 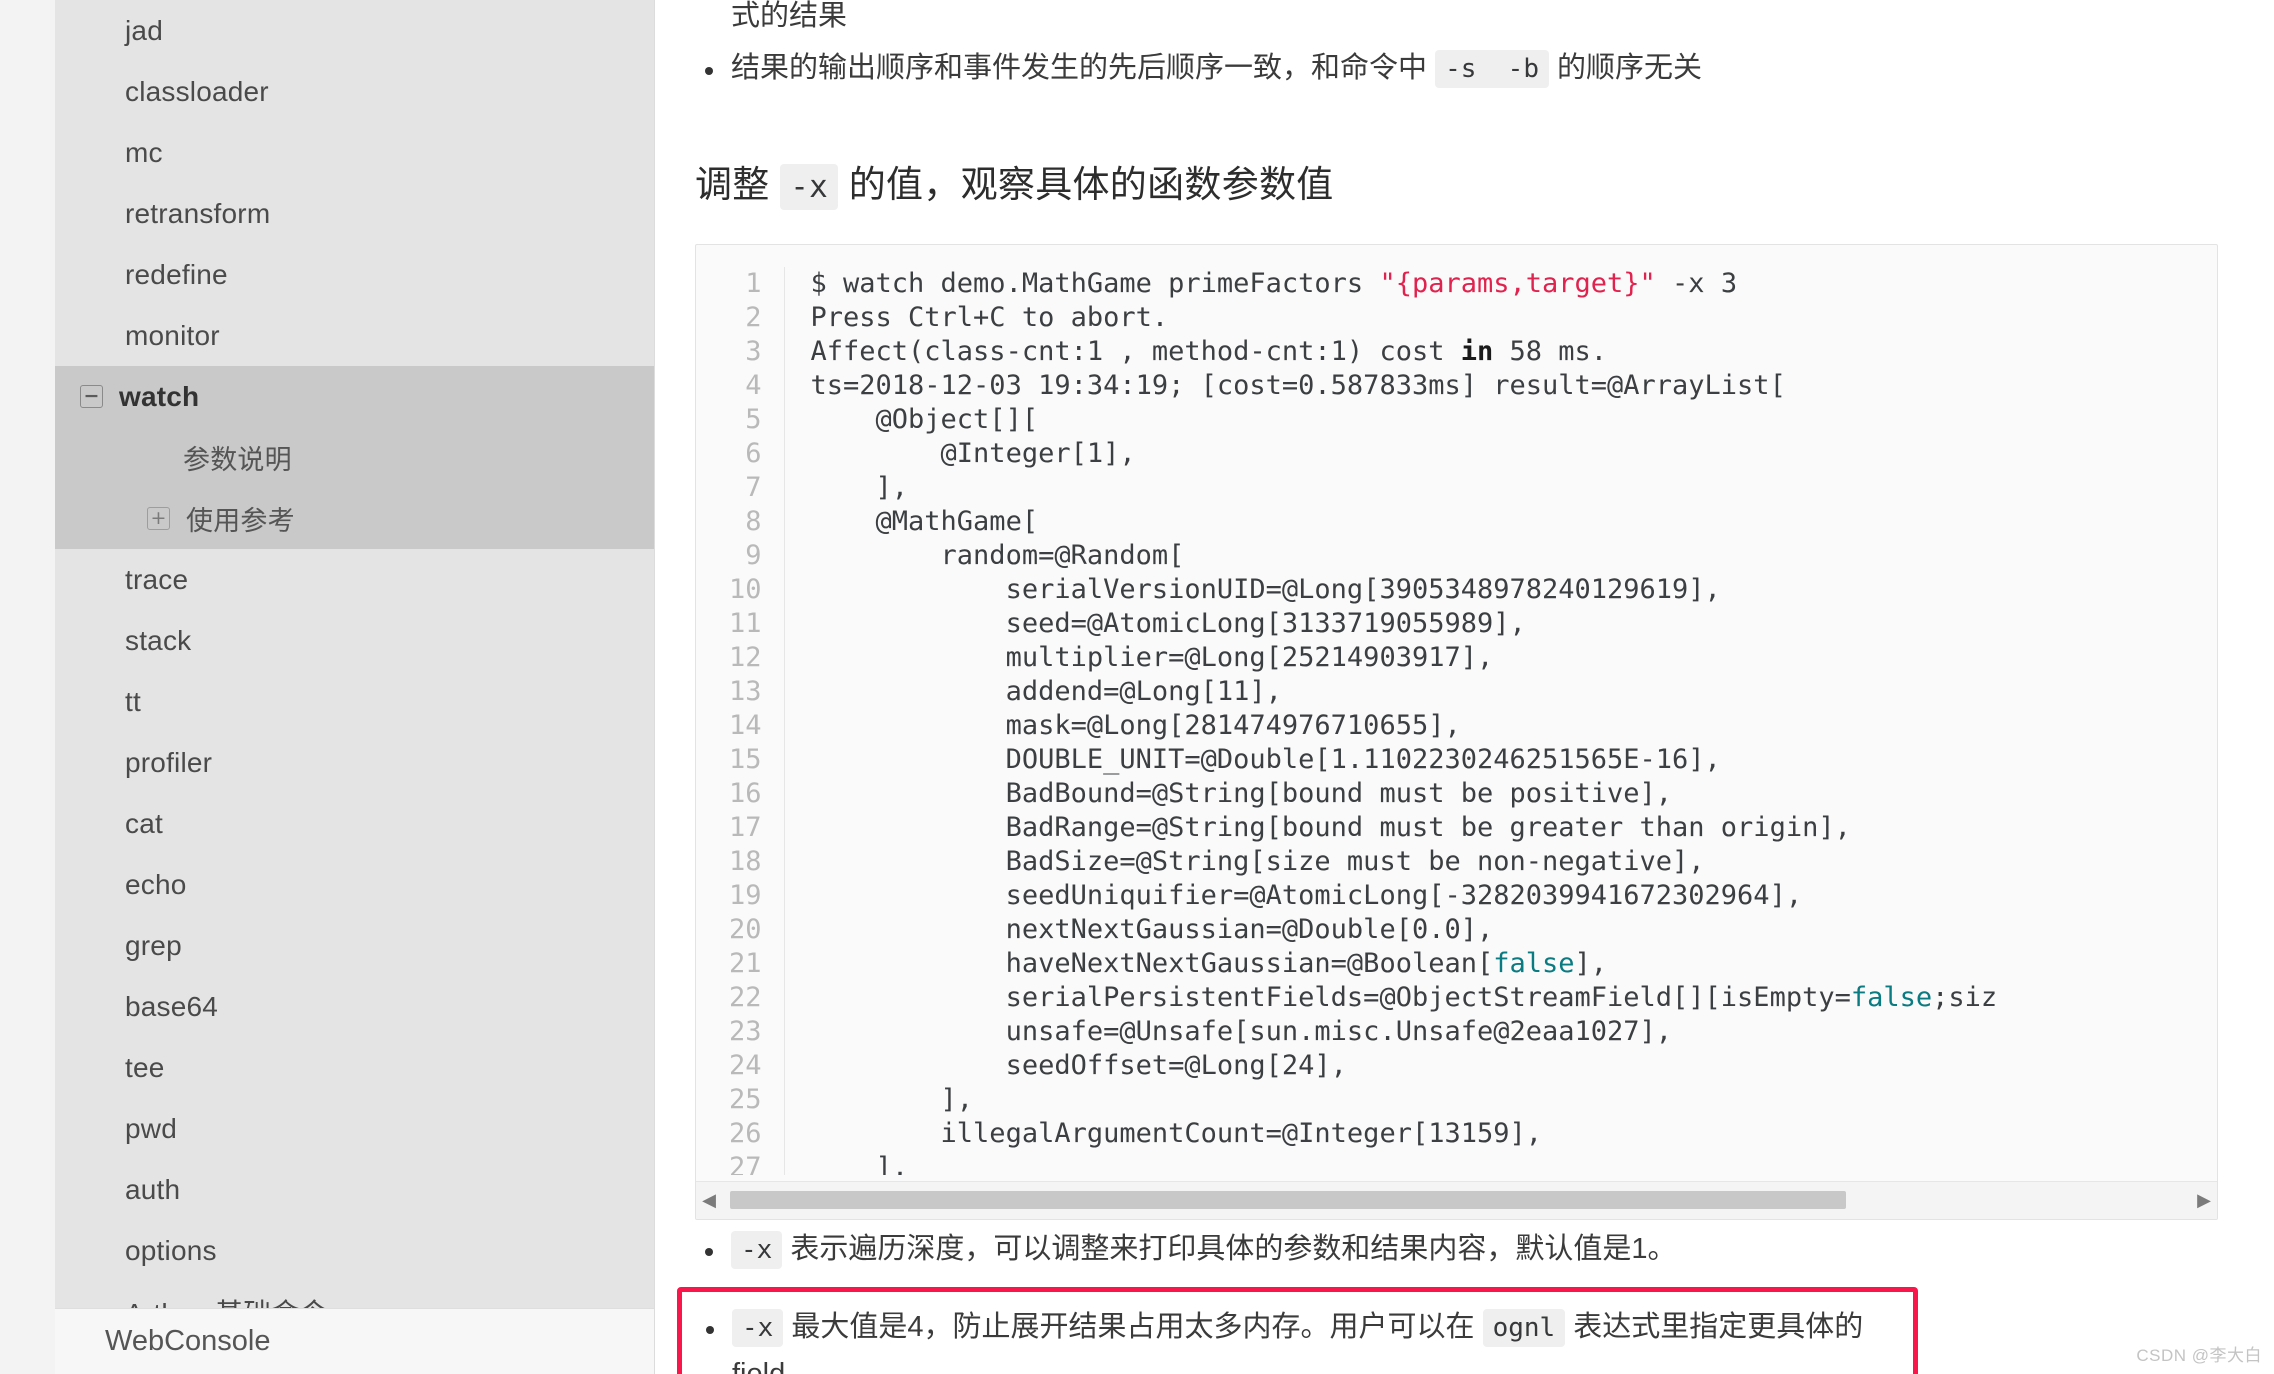 I want to click on code-text: nextNextGaussian=@Double[0.0],, so click(x=1152, y=929).